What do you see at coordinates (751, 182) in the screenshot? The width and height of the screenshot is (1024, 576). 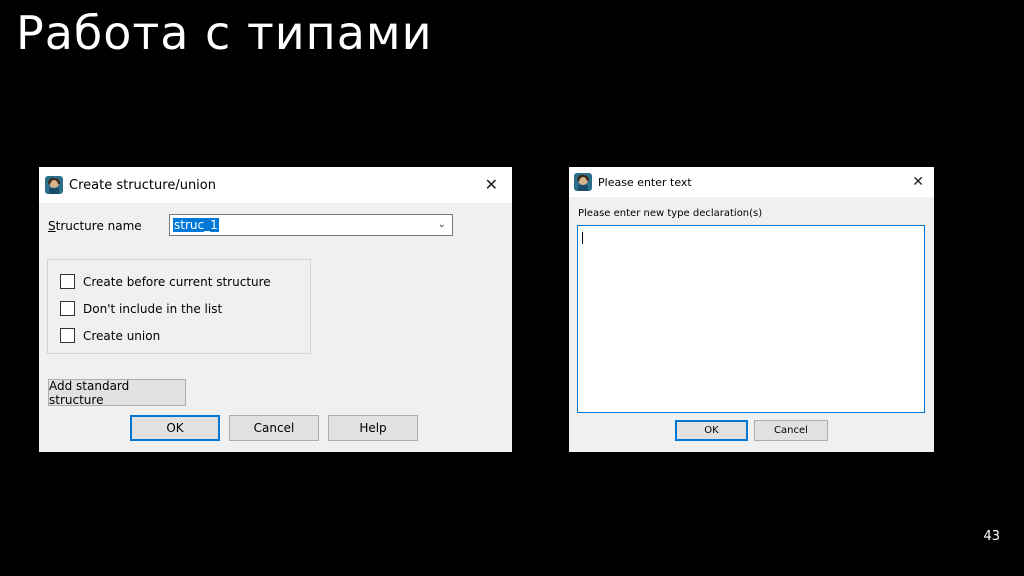 I see `dialog-titlebar: Please enter text ✕` at bounding box center [751, 182].